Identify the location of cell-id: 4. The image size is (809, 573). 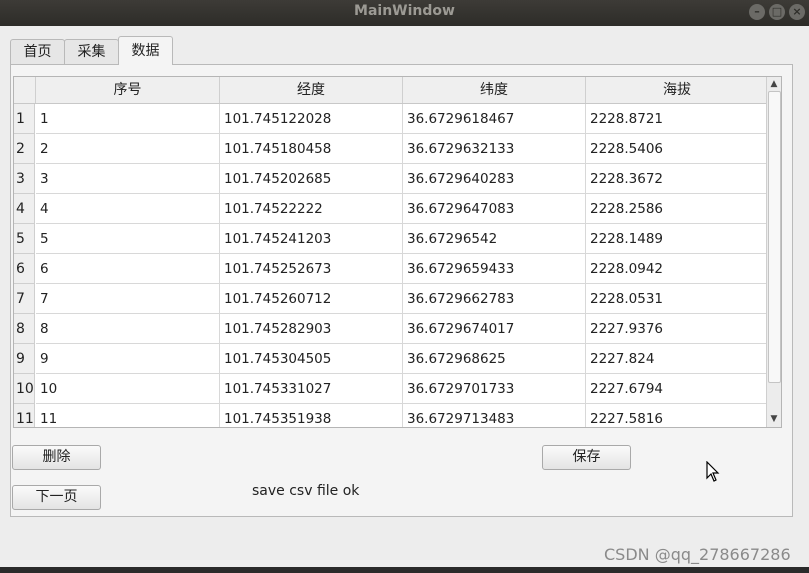
(128, 209).